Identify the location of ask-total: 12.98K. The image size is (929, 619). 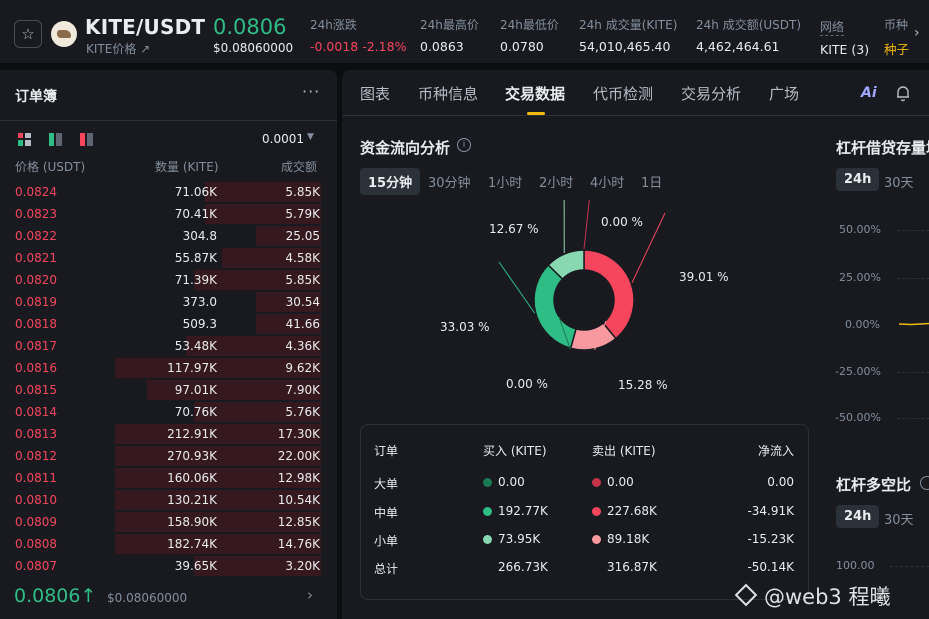
(298, 478).